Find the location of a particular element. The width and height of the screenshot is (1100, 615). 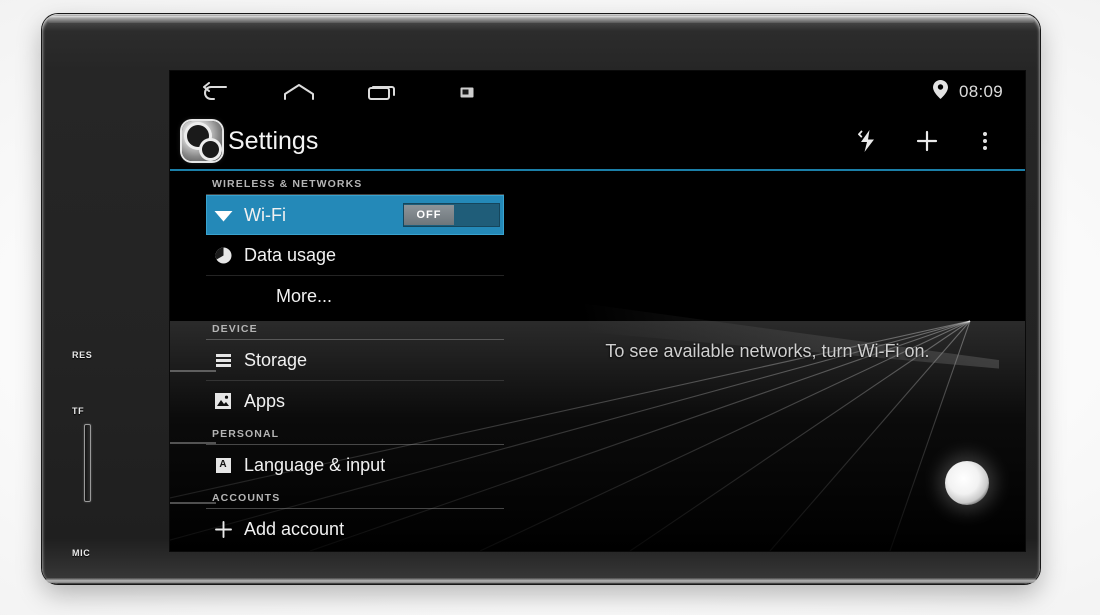

settings-row-label: Apps is located at coordinates (265, 400).